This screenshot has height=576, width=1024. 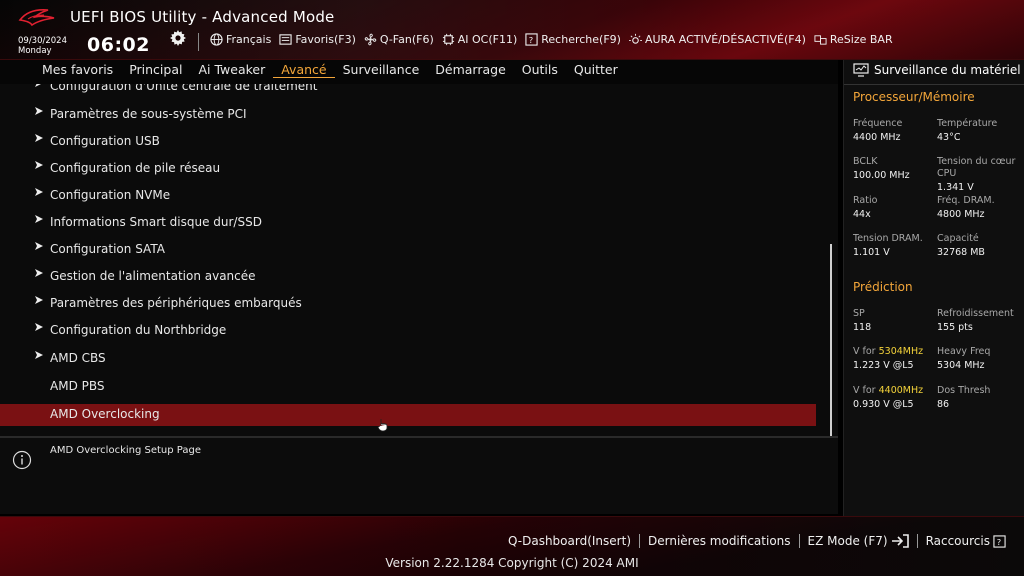 What do you see at coordinates (408, 277) in the screenshot?
I see `menu-item-apm: Gestion de l'alimentation avancée` at bounding box center [408, 277].